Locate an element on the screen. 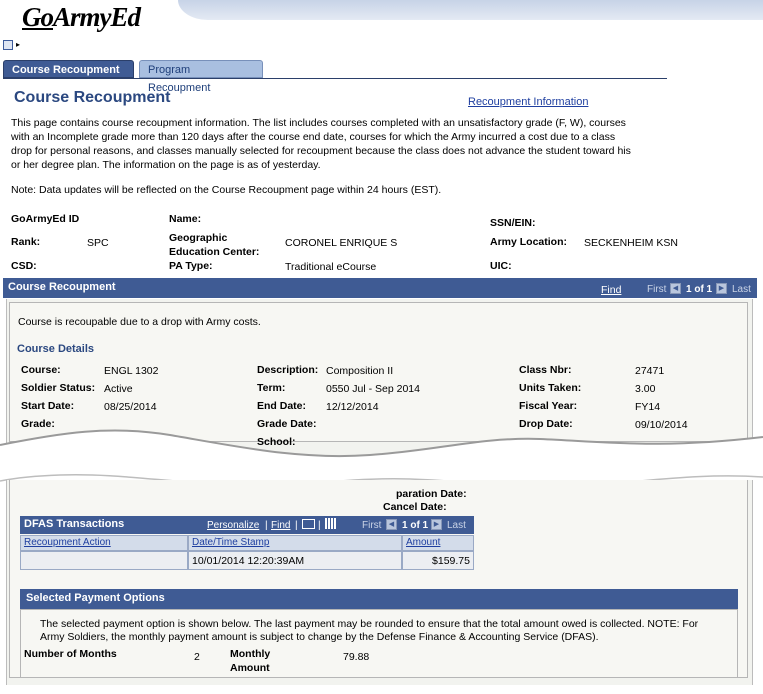 The image size is (763, 694). cell-amount: $159.75 is located at coordinates (438, 560).